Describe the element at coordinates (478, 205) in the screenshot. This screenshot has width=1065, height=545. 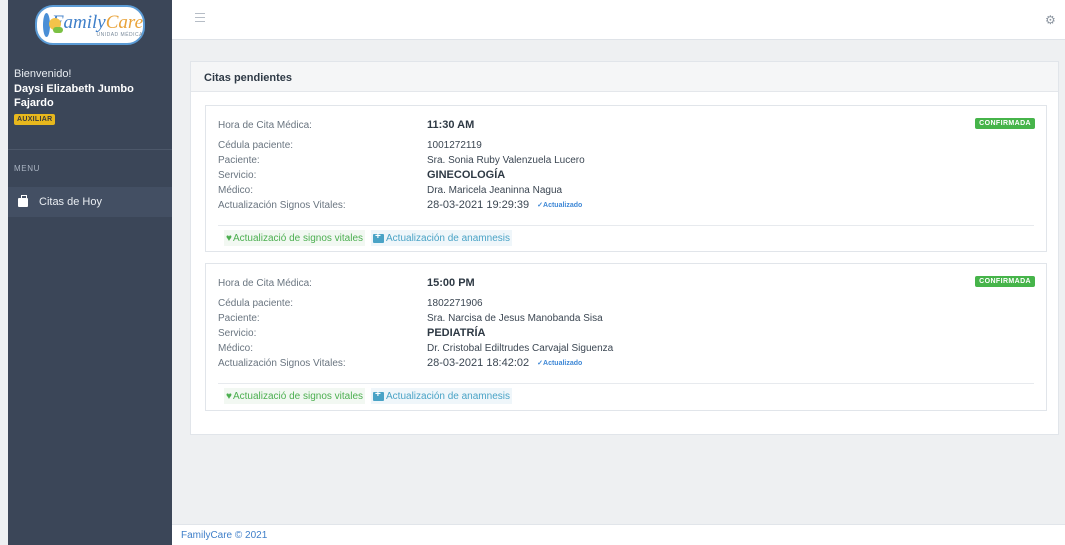
I see `vitals-updated-date: 28-03-2021 19:29:39` at that location.